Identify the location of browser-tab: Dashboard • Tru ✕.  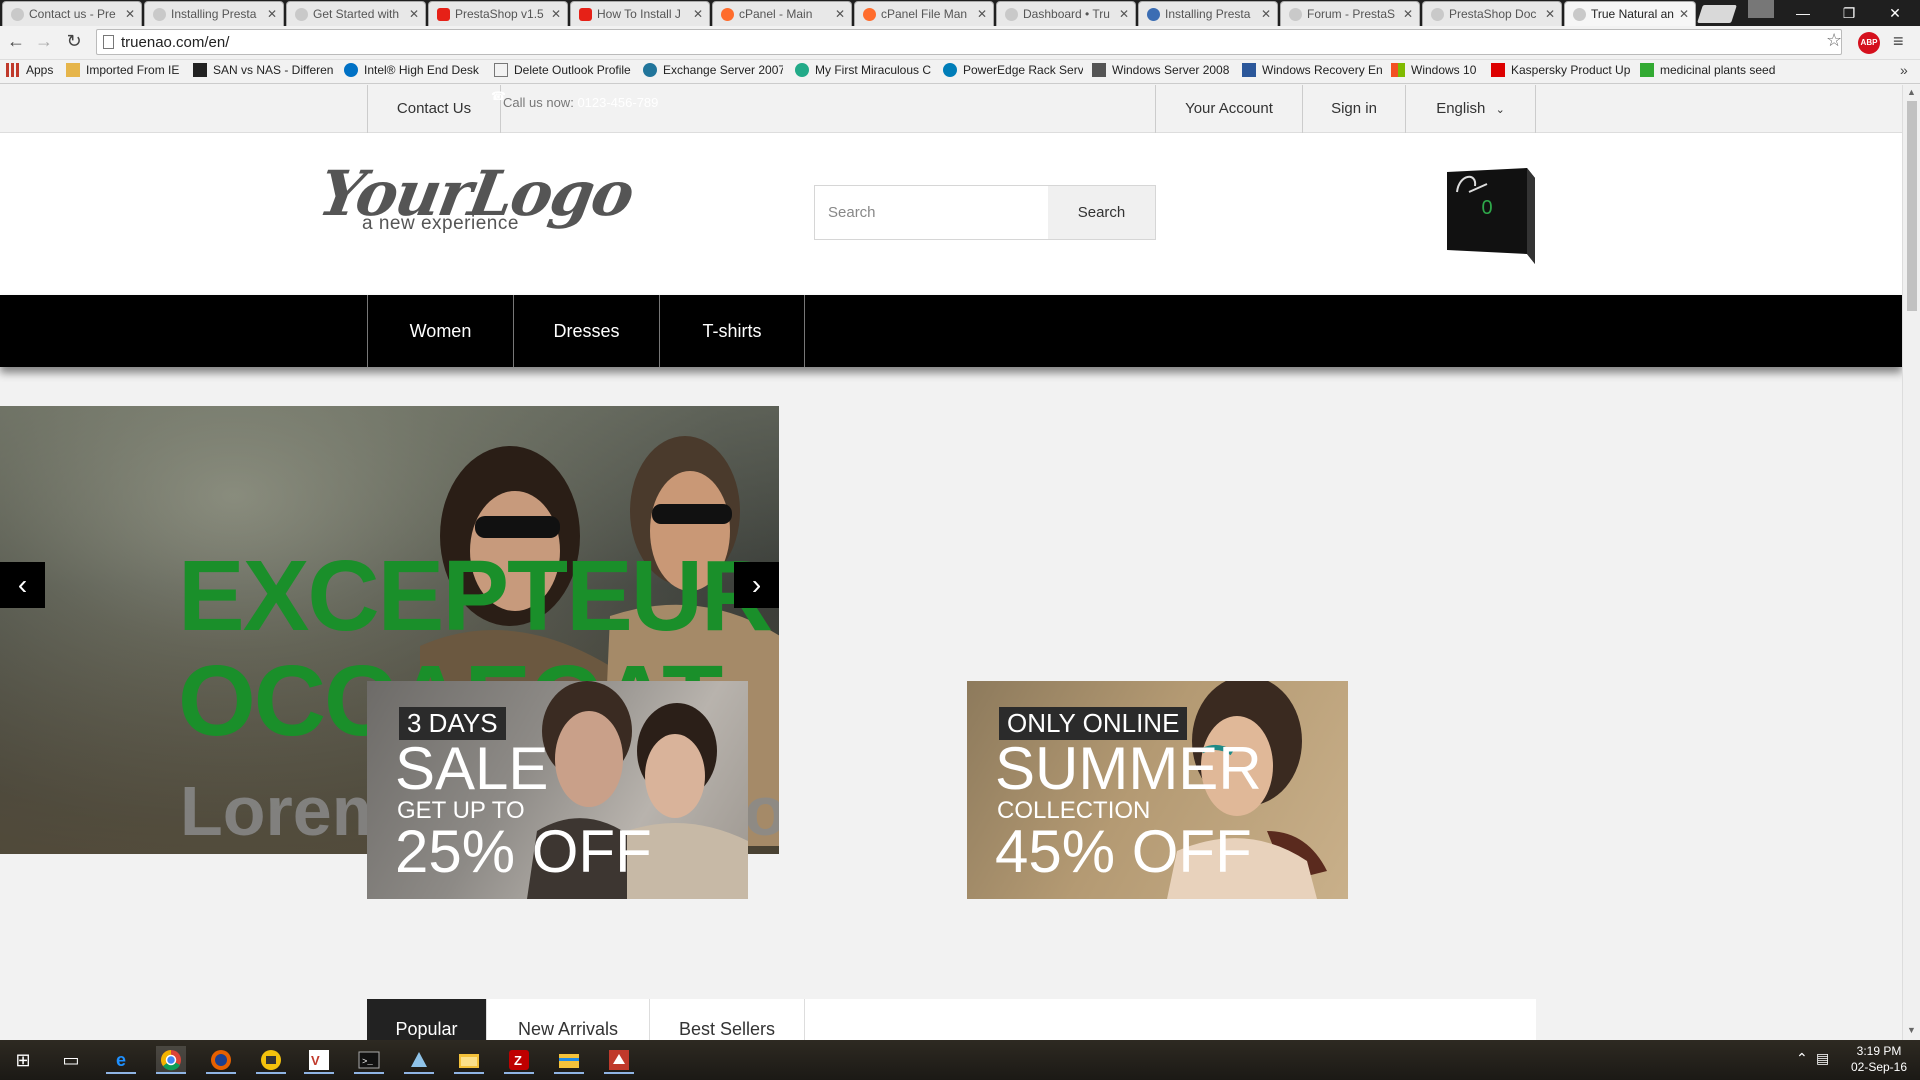
(1066, 13).